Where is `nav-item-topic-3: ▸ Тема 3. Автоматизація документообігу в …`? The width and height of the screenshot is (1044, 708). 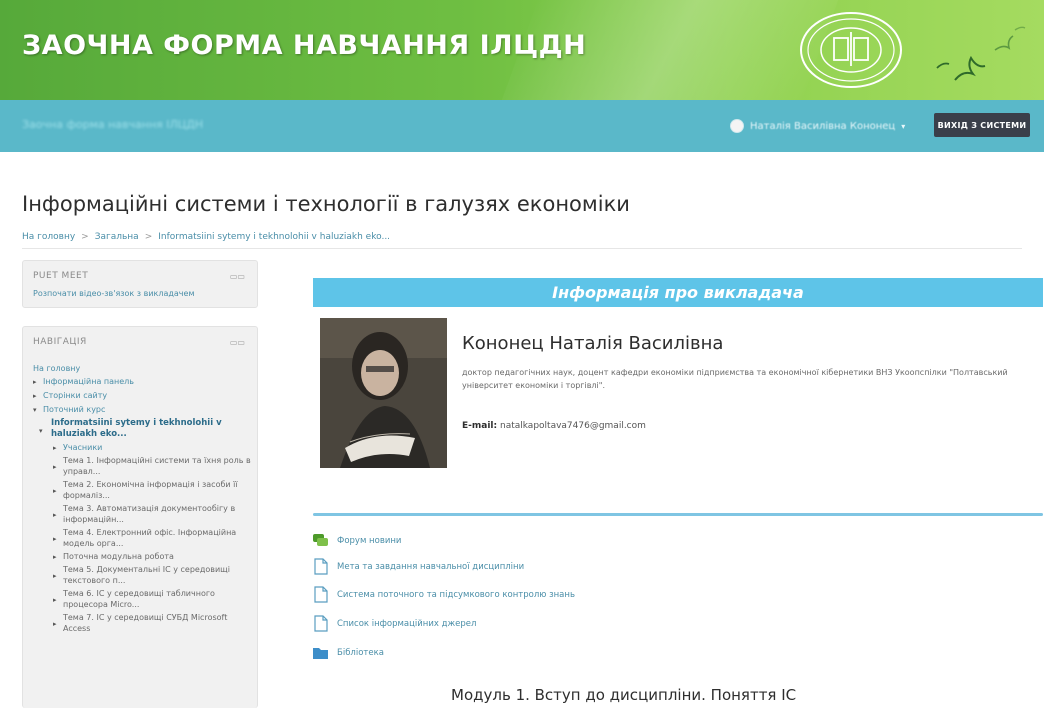
nav-item-topic-3: ▸ Тема 3. Автоматизація документообігу в … is located at coordinates (143, 514).